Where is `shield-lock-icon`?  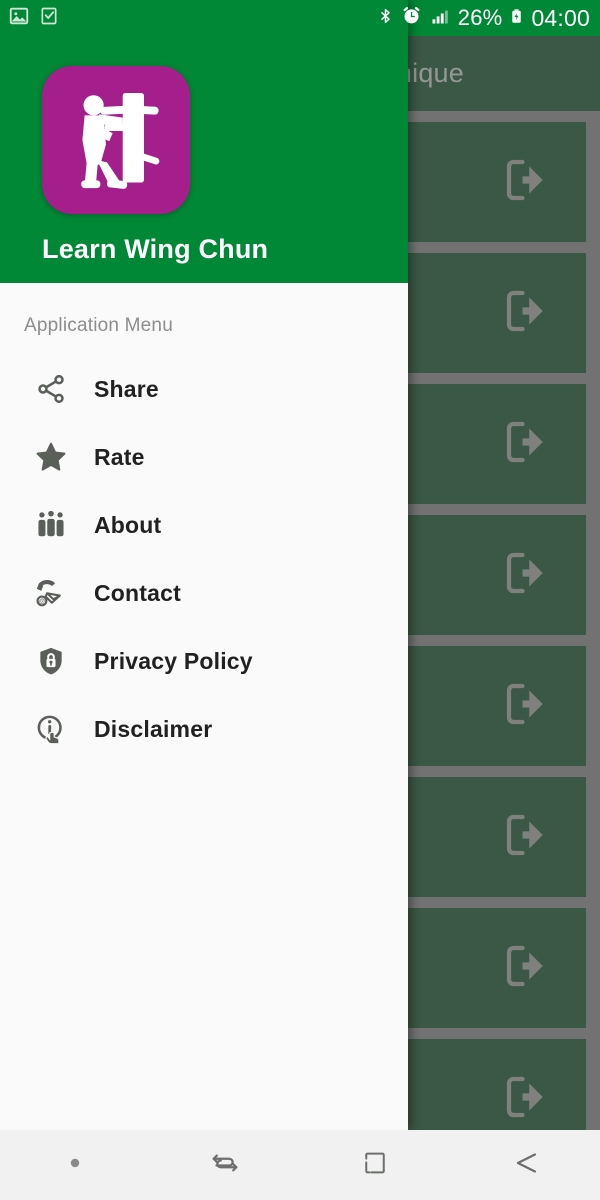
shield-lock-icon is located at coordinates (51, 661).